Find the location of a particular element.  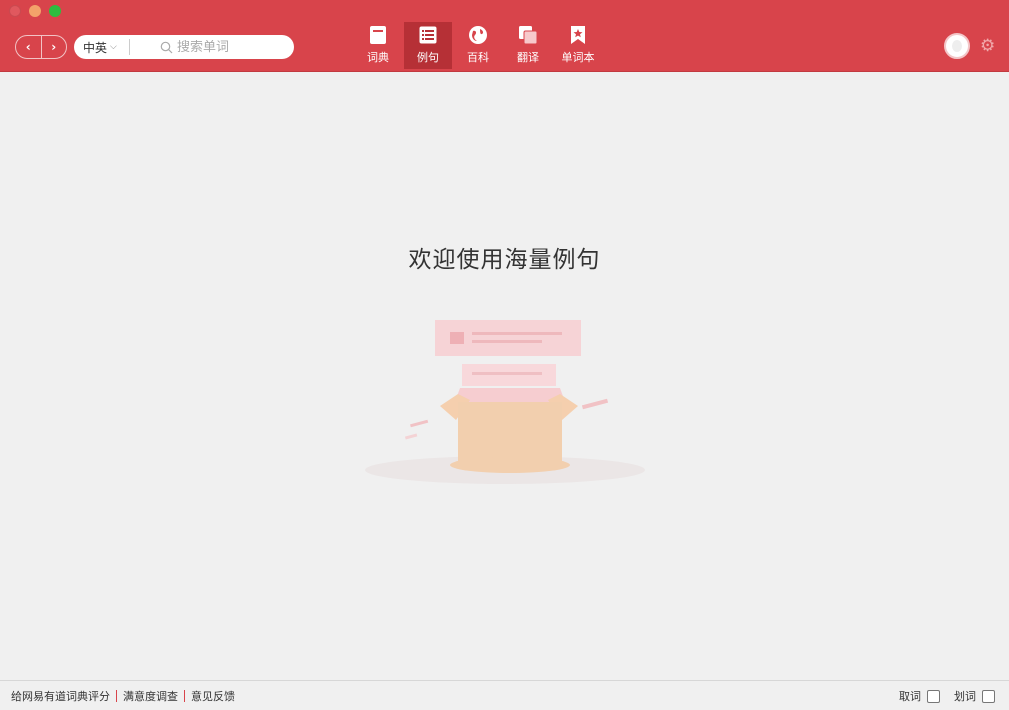

list-icon is located at coordinates (428, 35).